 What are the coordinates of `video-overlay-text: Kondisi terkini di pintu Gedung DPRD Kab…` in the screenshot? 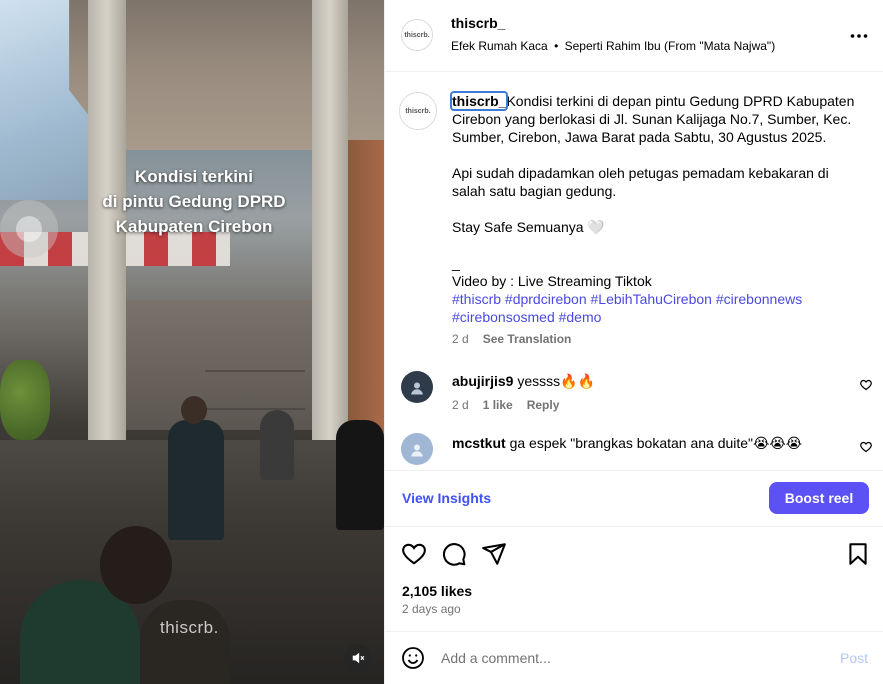 It's located at (194, 201).